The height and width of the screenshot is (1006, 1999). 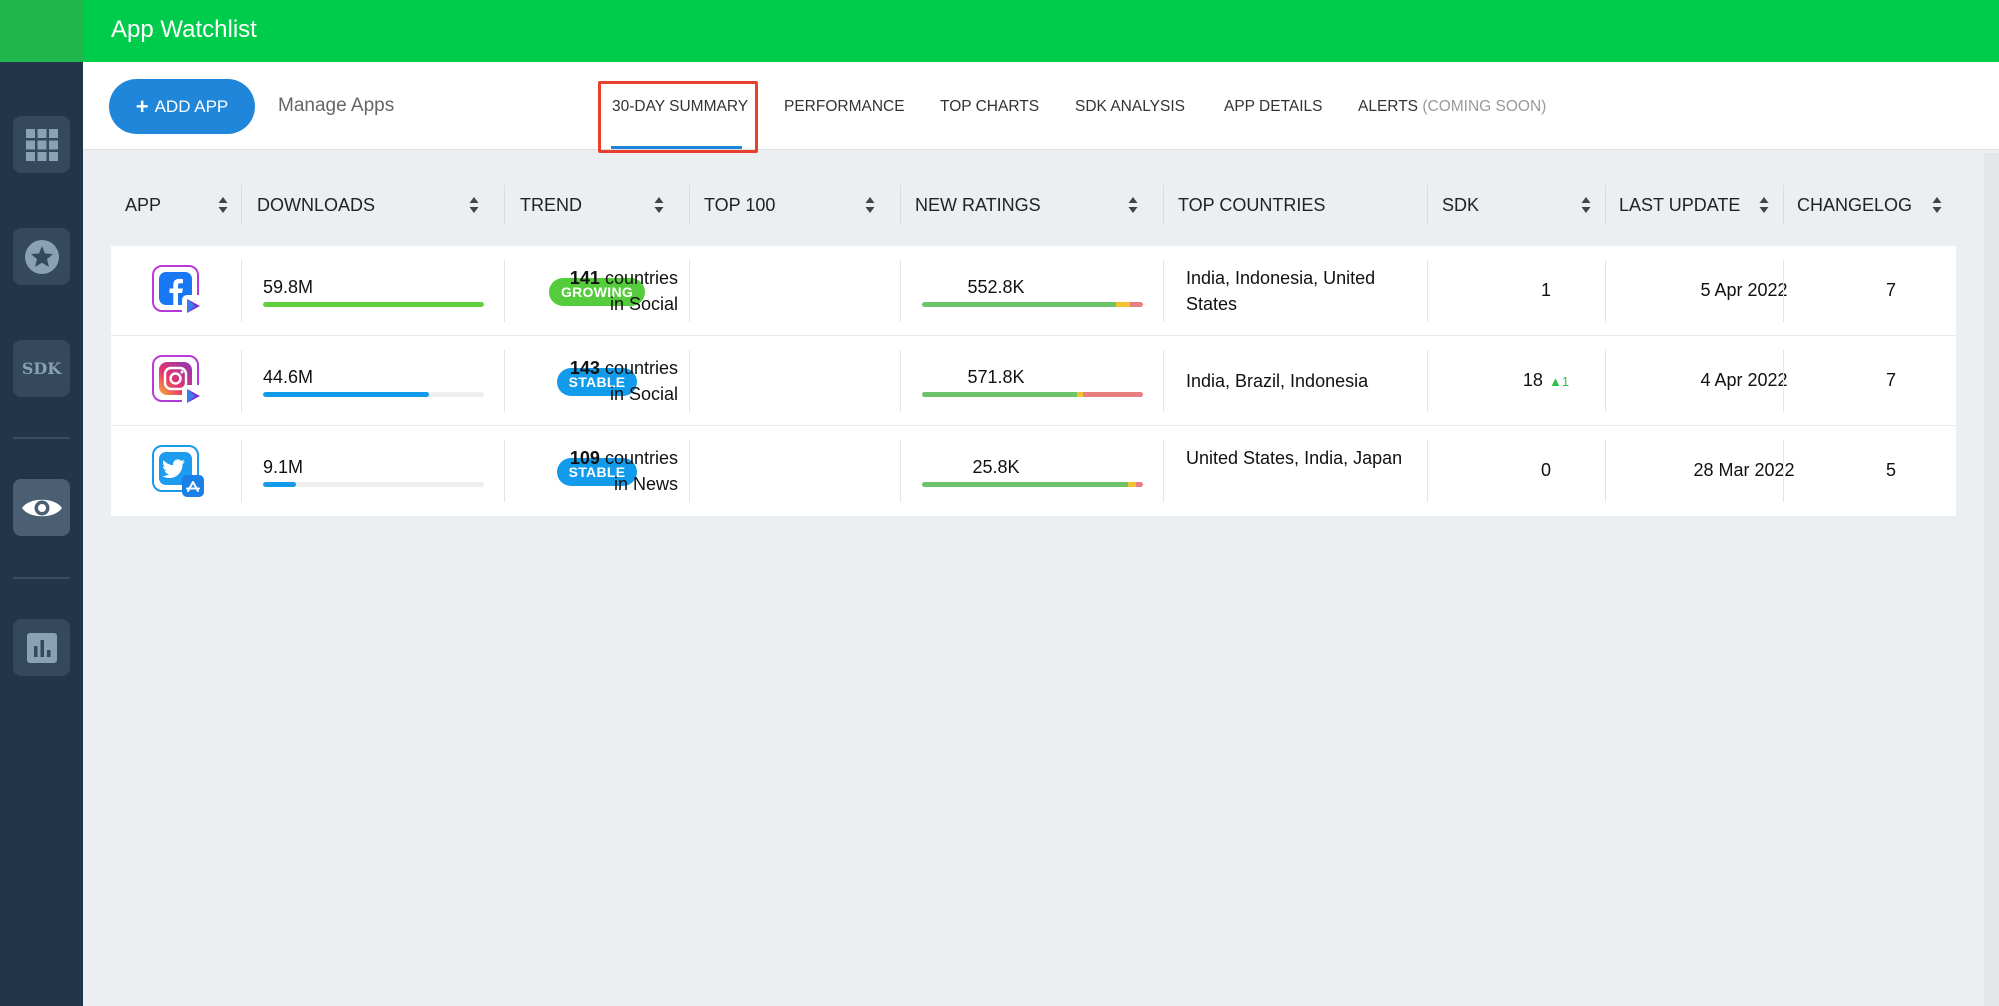 I want to click on manage-apps-link: Manage Apps, so click(x=336, y=106).